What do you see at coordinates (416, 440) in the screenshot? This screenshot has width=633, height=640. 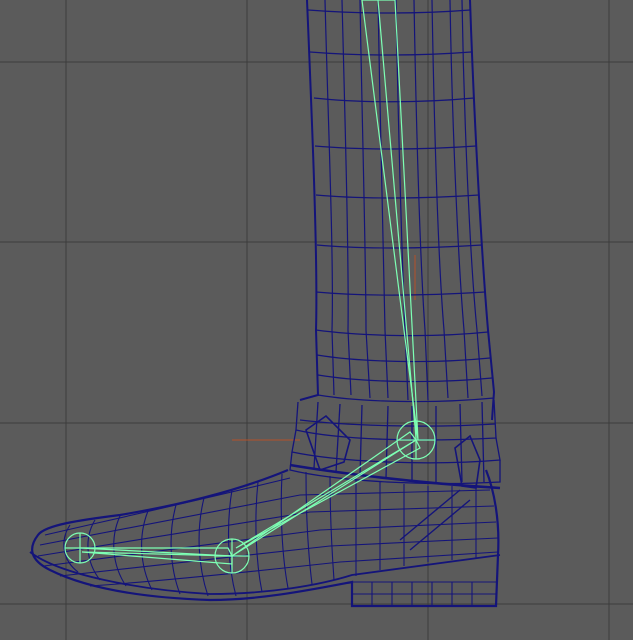 I see `ankle-joint` at bounding box center [416, 440].